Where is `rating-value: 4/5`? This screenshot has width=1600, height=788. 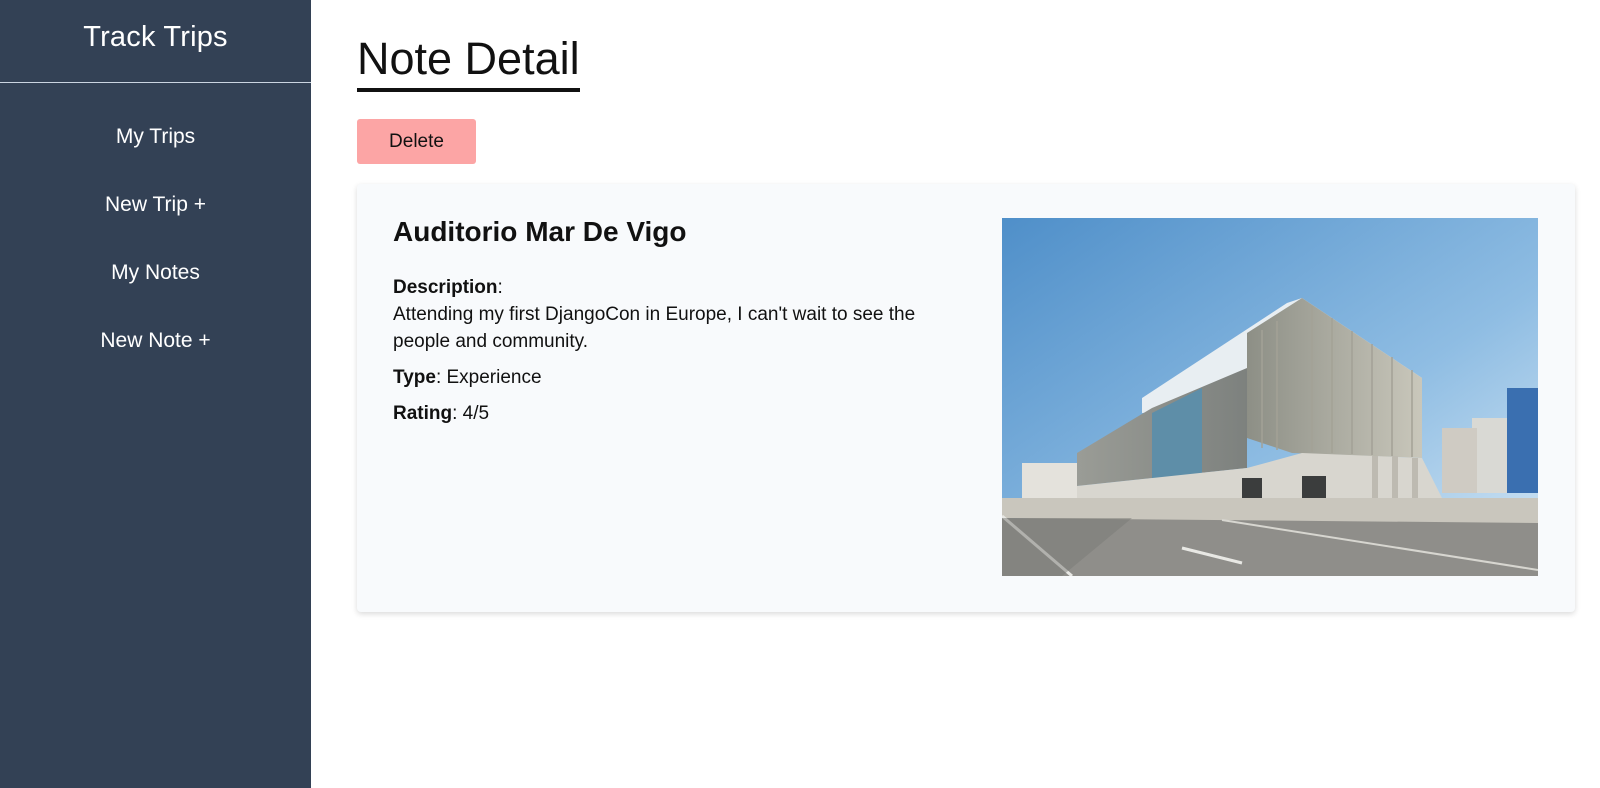
rating-value: 4/5 is located at coordinates (476, 413).